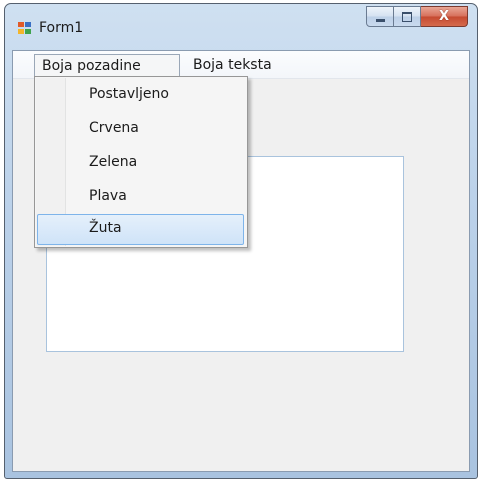  What do you see at coordinates (140, 129) in the screenshot?
I see `dropdown-item-crvena: Crvena` at bounding box center [140, 129].